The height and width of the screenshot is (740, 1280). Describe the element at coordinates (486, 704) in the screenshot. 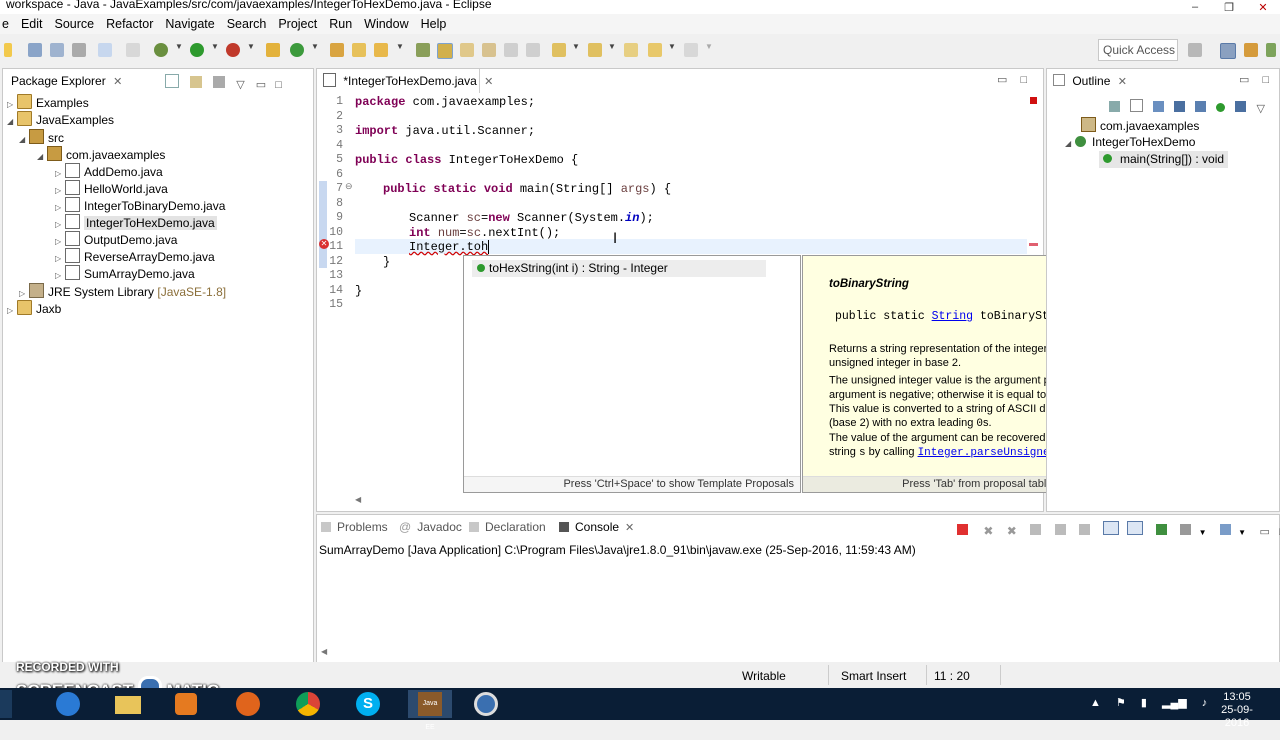

I see `screencast-taskbar-icon` at that location.